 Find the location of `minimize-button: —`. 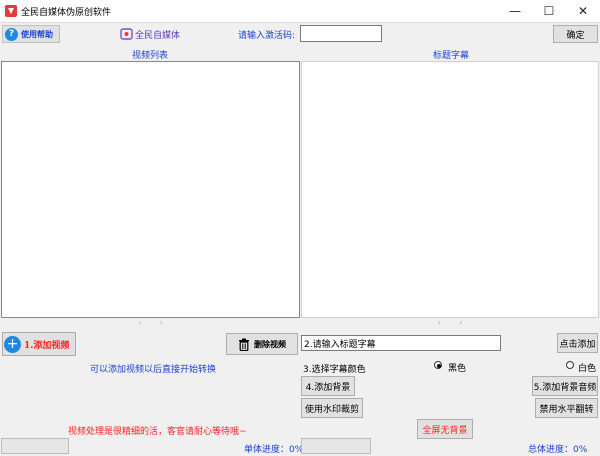

minimize-button: — is located at coordinates (515, 11).